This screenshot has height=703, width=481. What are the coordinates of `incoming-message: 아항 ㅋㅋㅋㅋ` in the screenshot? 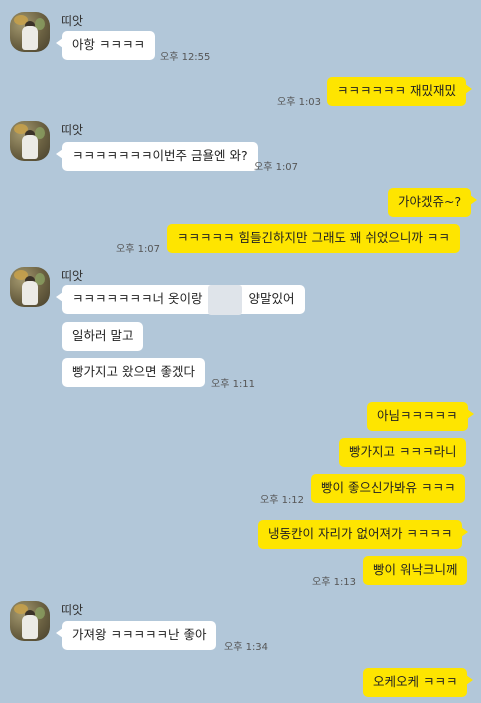 It's located at (105, 45).